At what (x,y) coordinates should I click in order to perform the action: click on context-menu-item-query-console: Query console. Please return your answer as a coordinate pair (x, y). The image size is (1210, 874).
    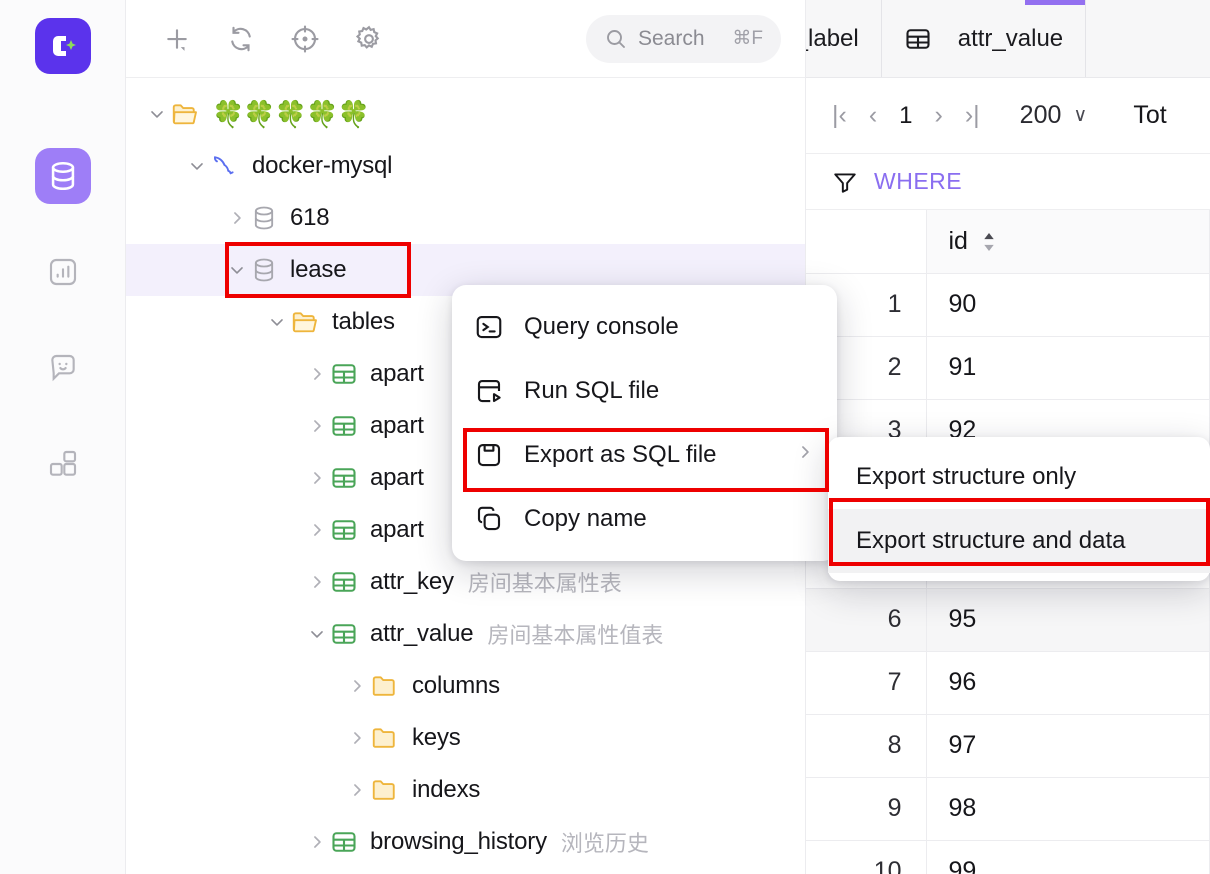
    Looking at the image, I should click on (644, 327).